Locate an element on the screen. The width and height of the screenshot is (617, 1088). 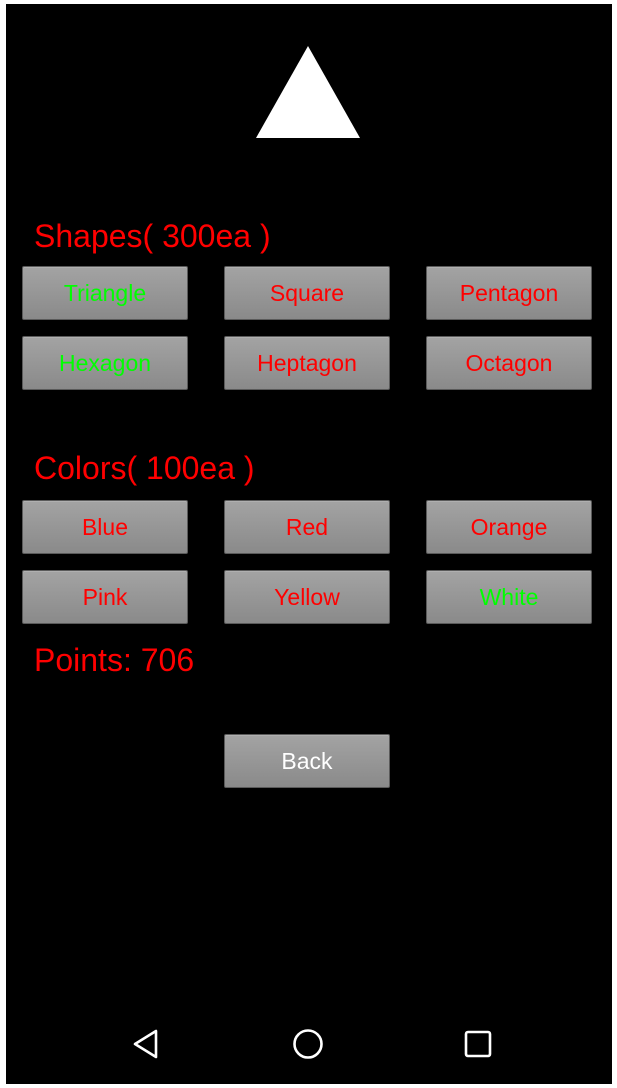
color-button-blue: Blue is located at coordinates (105, 527).